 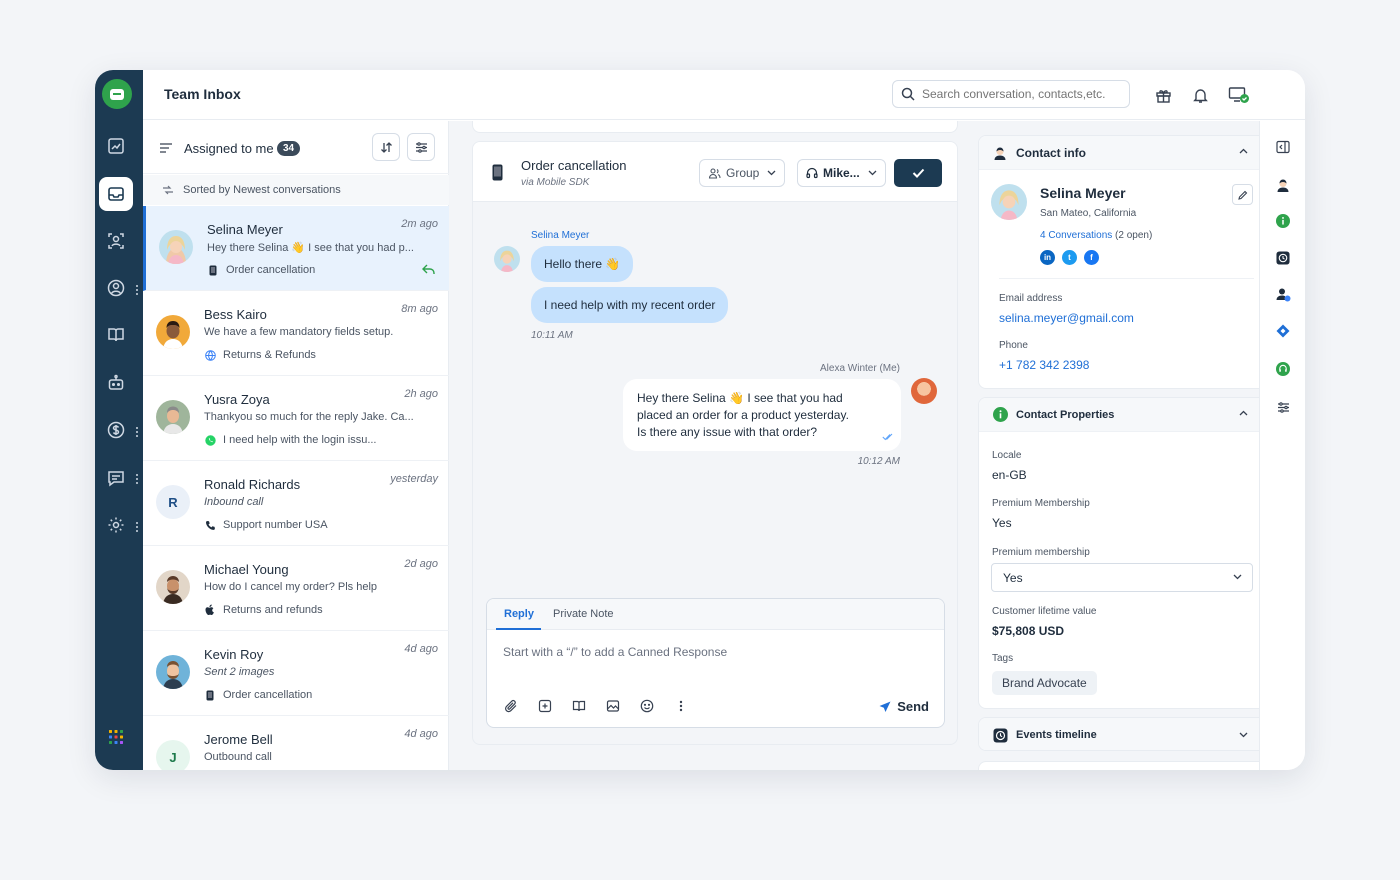 What do you see at coordinates (1283, 185) in the screenshot?
I see `contact-person-icon` at bounding box center [1283, 185].